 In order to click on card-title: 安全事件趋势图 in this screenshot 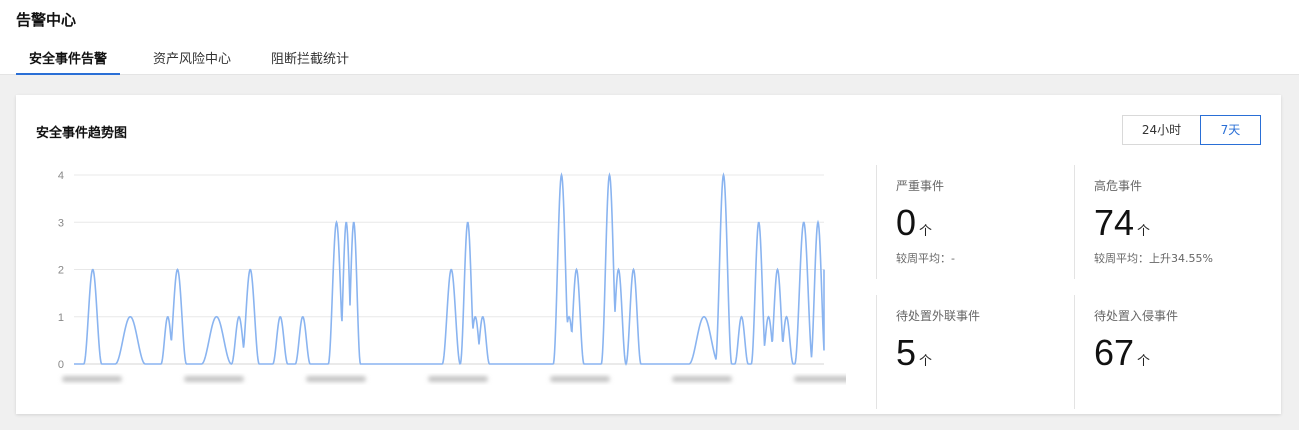, I will do `click(82, 133)`.